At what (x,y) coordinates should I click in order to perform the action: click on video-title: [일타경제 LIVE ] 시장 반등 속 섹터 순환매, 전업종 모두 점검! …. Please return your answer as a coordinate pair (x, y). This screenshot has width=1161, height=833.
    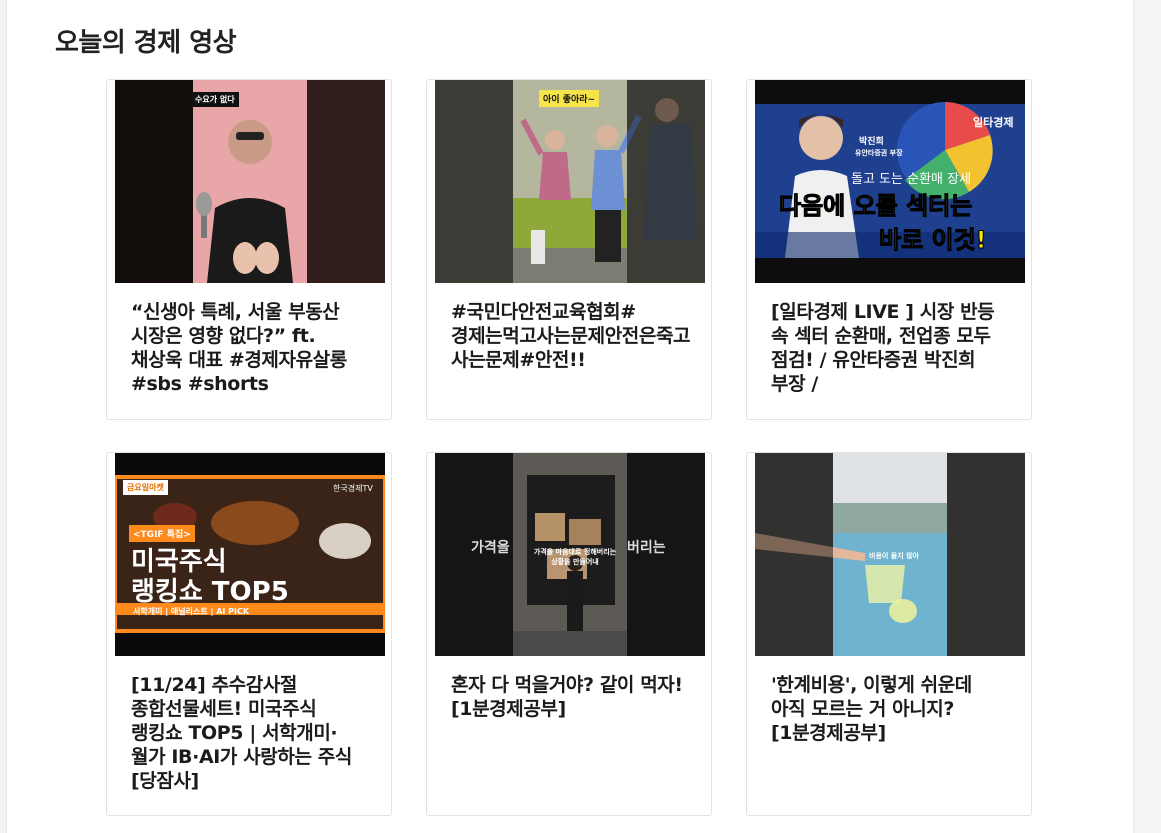
    Looking at the image, I should click on (891, 348).